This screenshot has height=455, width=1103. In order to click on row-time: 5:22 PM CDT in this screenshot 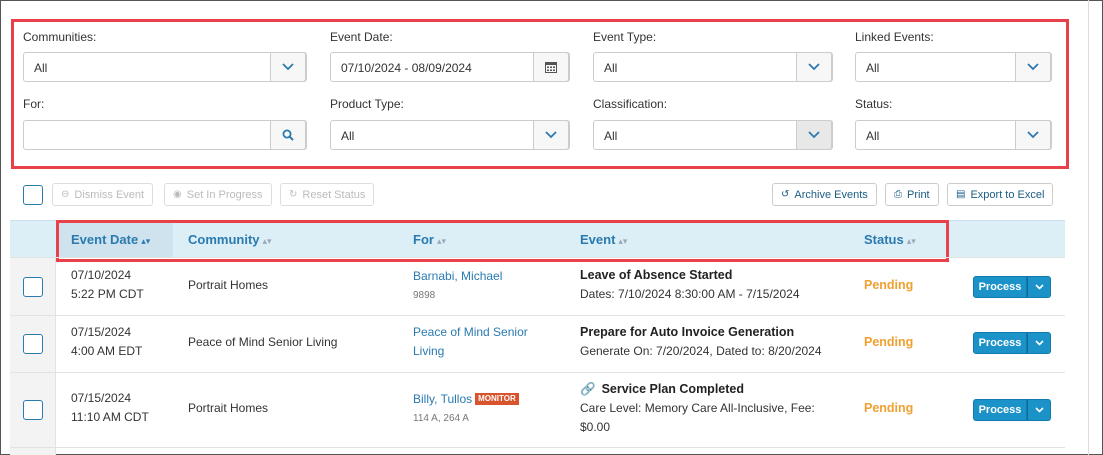, I will do `click(107, 294)`.